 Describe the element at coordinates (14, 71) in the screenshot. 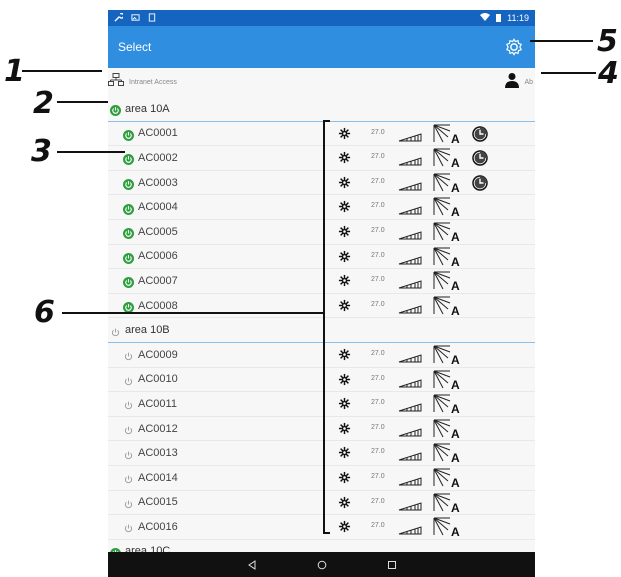

I see `callout-1: 1` at that location.